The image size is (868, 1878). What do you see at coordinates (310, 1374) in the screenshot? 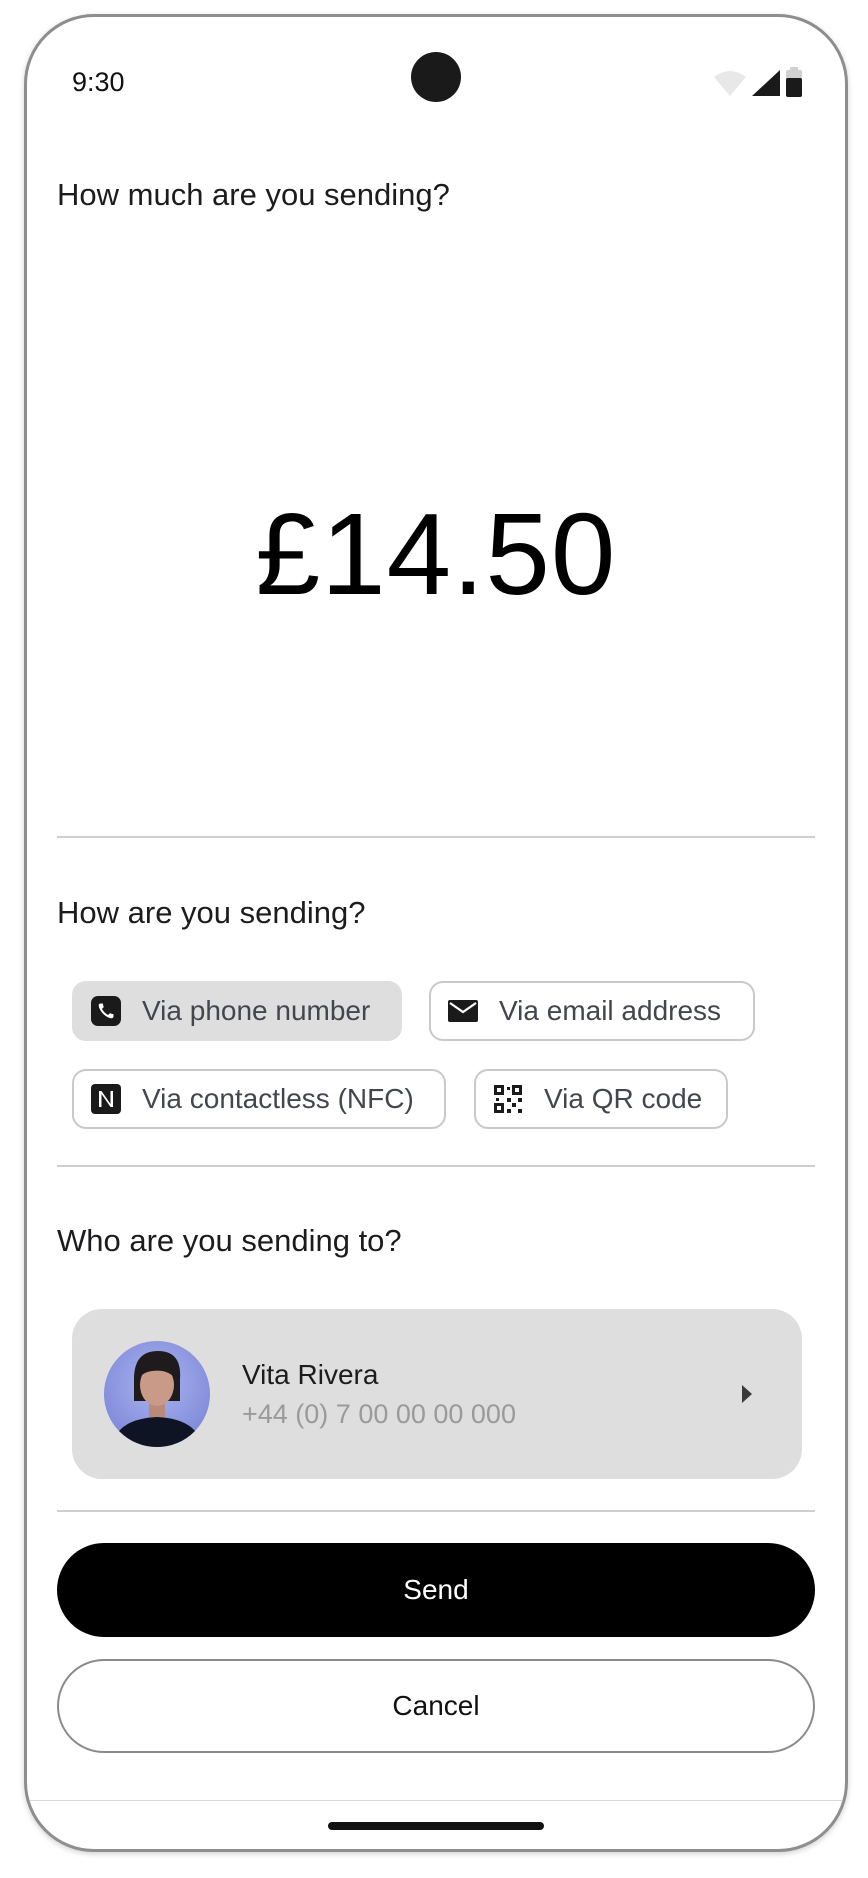
I see `recipient-name: Vita Rivera` at bounding box center [310, 1374].